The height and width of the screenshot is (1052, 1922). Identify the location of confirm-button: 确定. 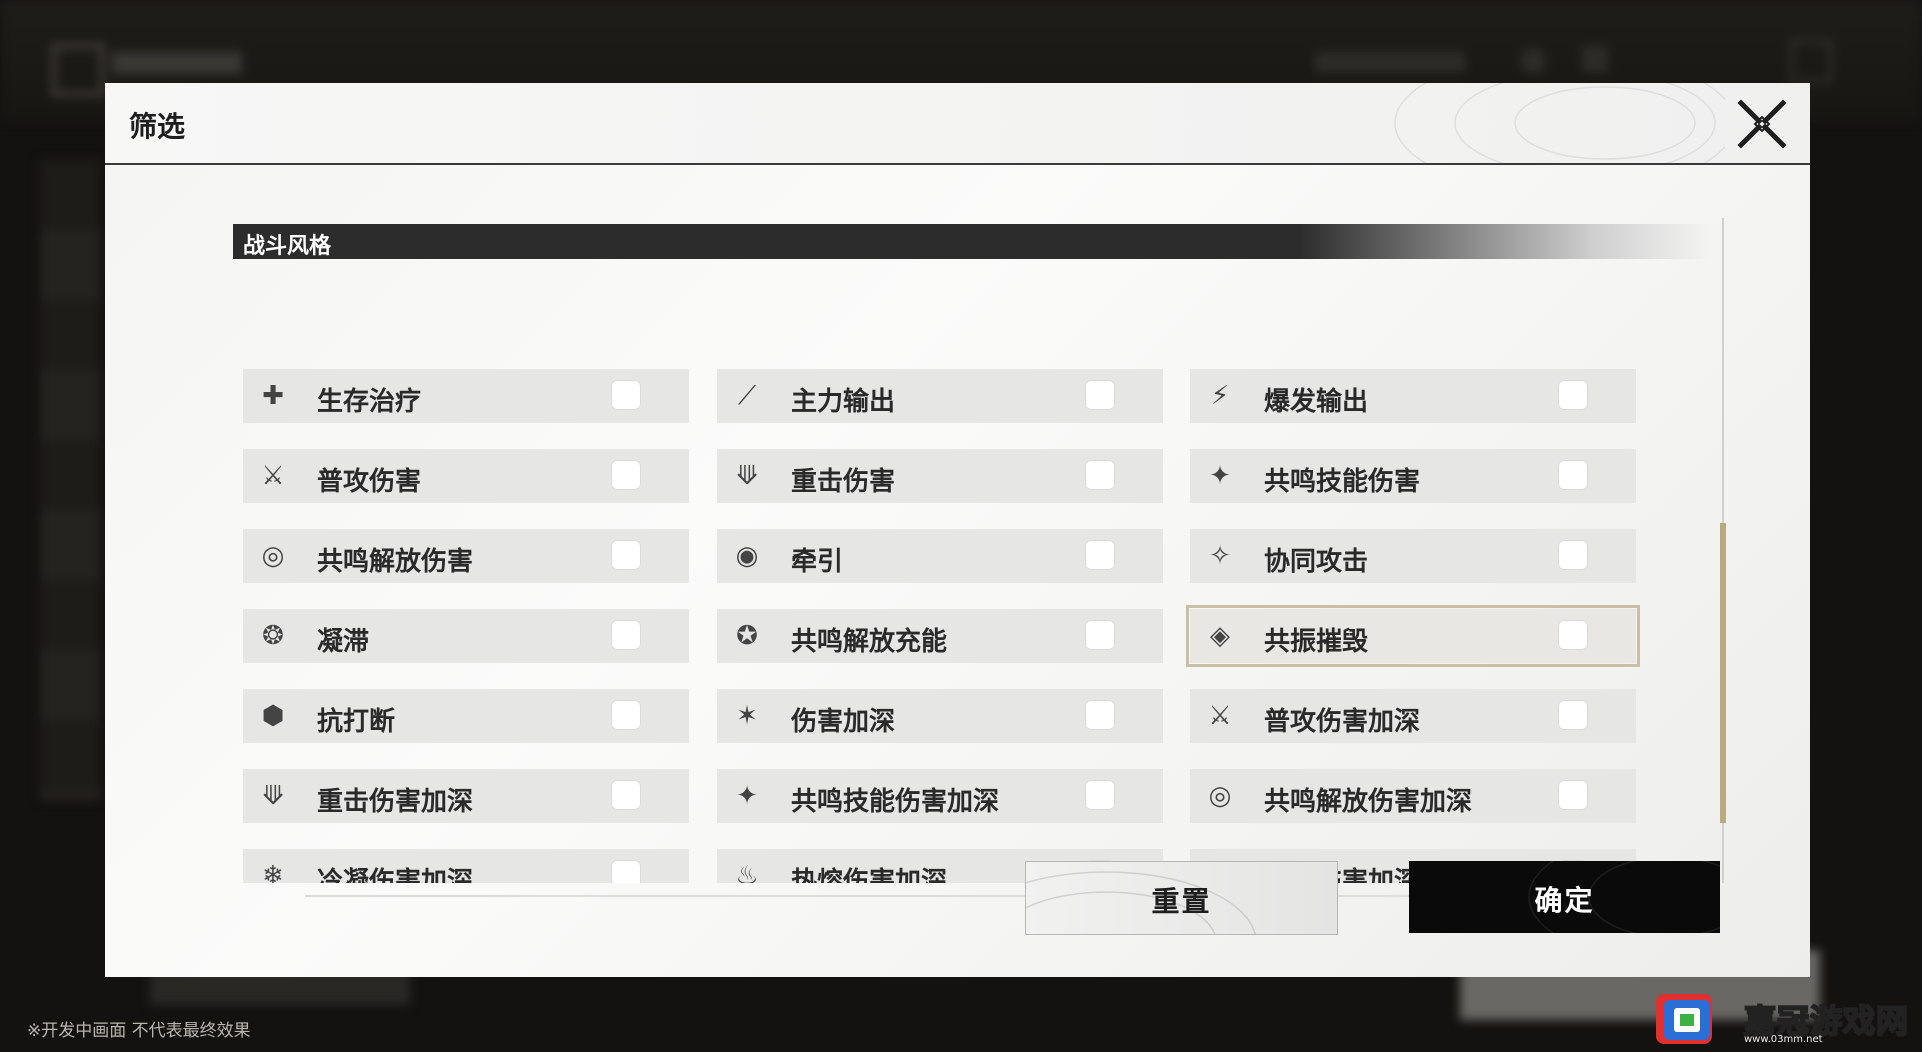
(1564, 897).